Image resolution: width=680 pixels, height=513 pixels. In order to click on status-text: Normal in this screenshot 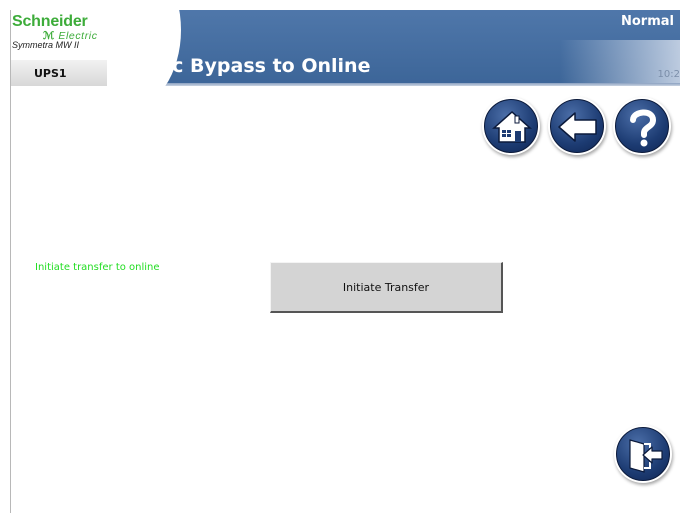, I will do `click(647, 21)`.